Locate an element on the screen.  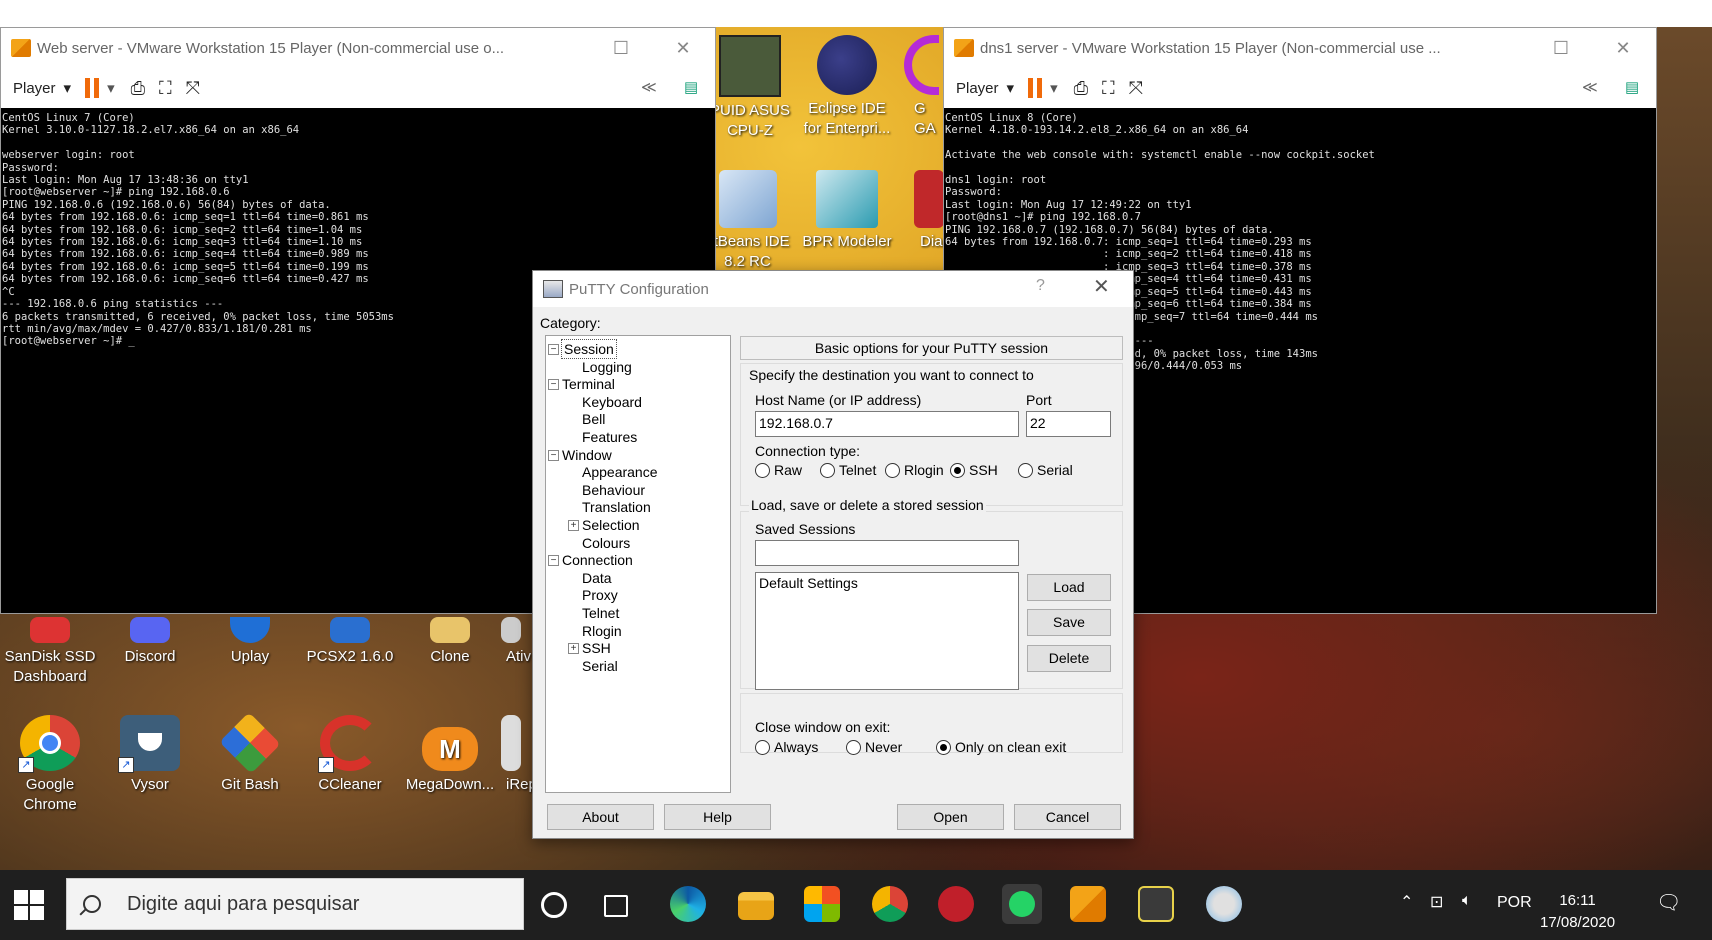
tree-item-selection: Selection is located at coordinates (611, 525).